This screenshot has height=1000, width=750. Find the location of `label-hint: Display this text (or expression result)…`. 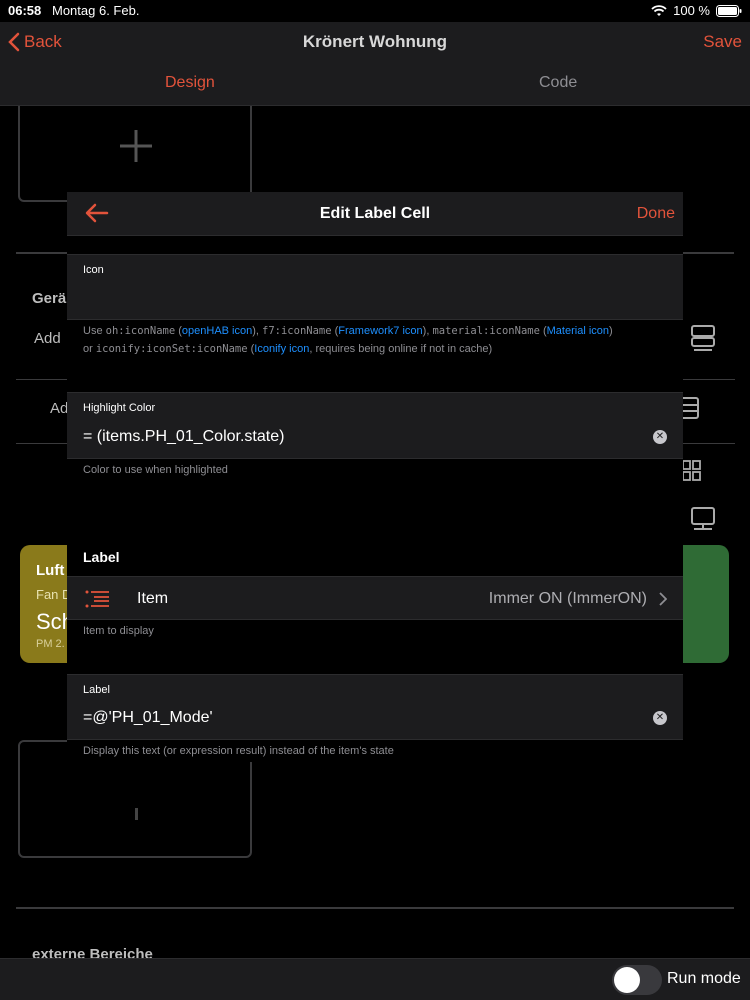

label-hint: Display this text (or expression result)… is located at coordinates (238, 751).